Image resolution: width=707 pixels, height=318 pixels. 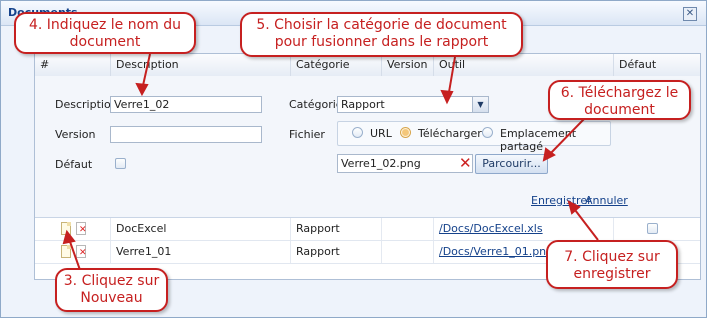 I want to click on row-document-link: /Docs/DocExcel.xls, so click(x=491, y=228).